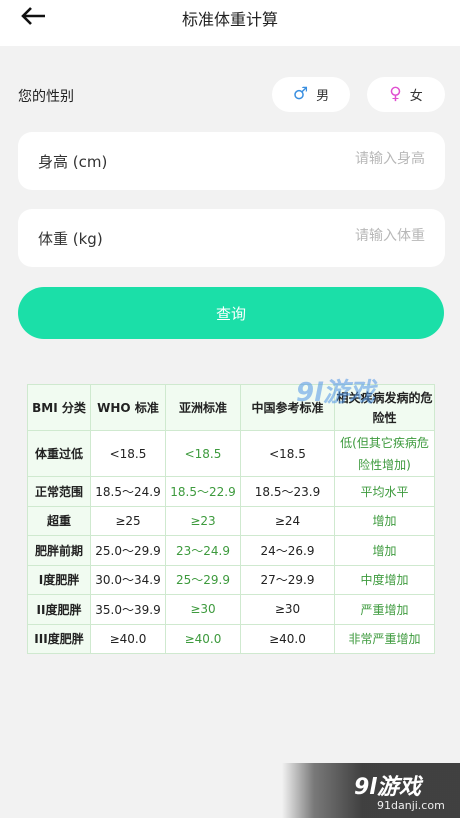 Image resolution: width=460 pixels, height=818 pixels. What do you see at coordinates (325, 159) in the screenshot?
I see `height-input` at bounding box center [325, 159].